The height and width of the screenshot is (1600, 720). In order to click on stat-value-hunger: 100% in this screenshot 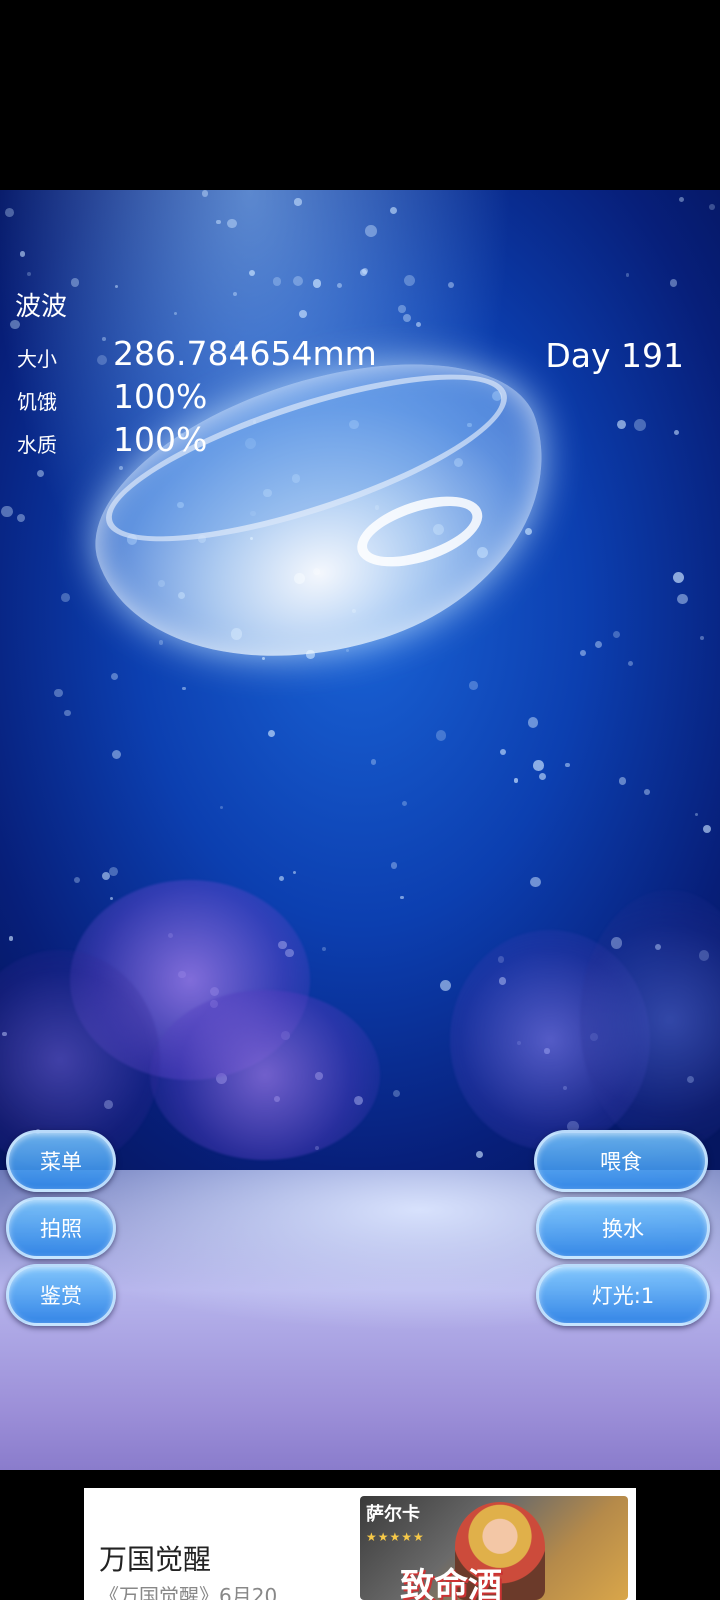, I will do `click(160, 396)`.